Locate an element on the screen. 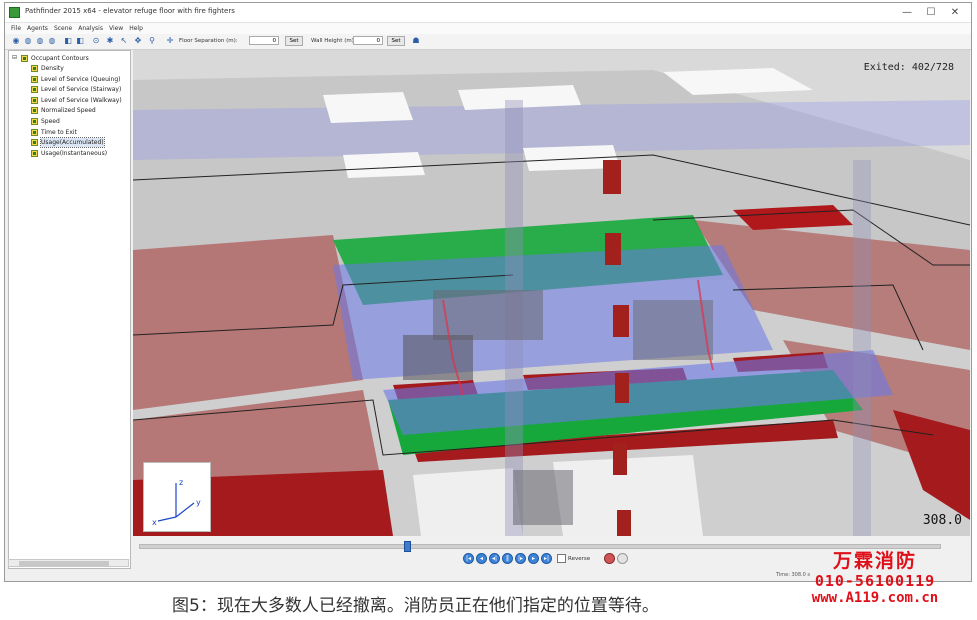  tree-item-time-to-exit: Time to Exit is located at coordinates (59, 132).